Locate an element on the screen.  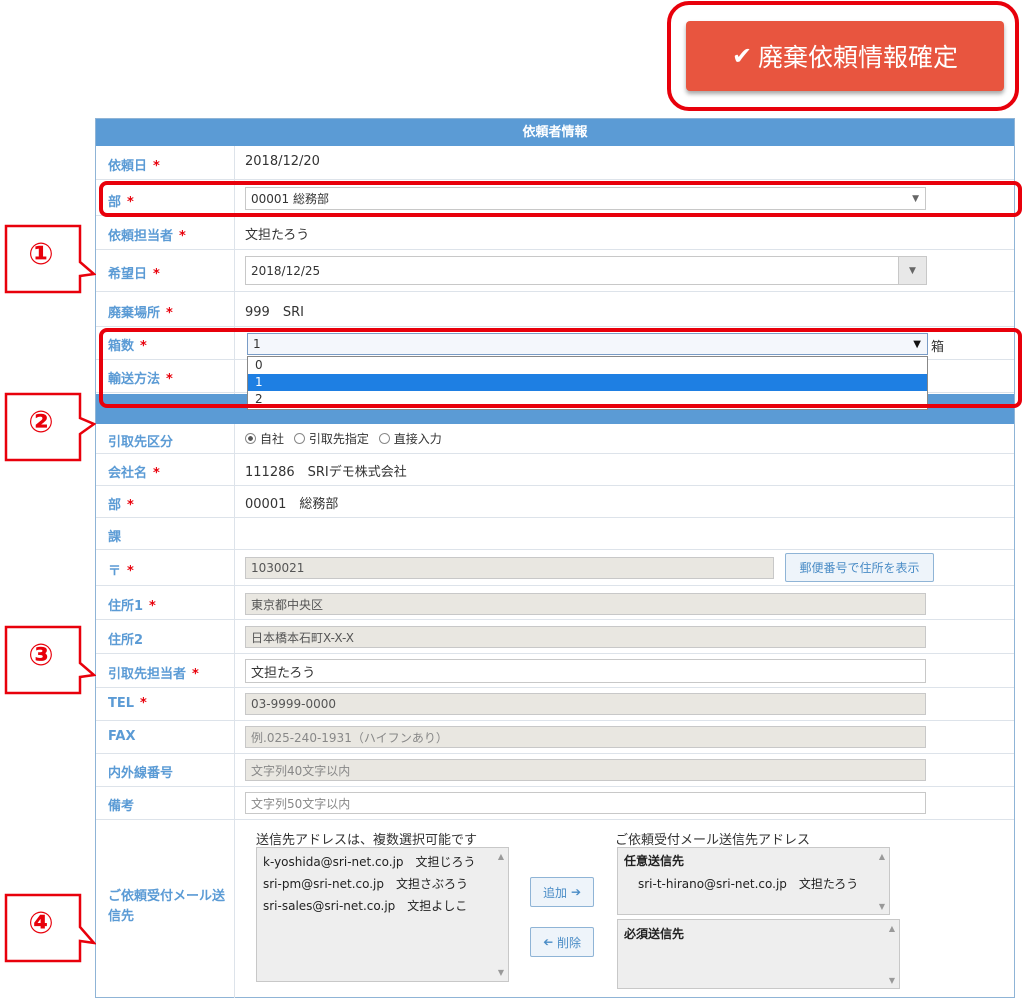
mail-recipients-label: ご依頼受付メール送信先 is located at coordinates (167, 906).